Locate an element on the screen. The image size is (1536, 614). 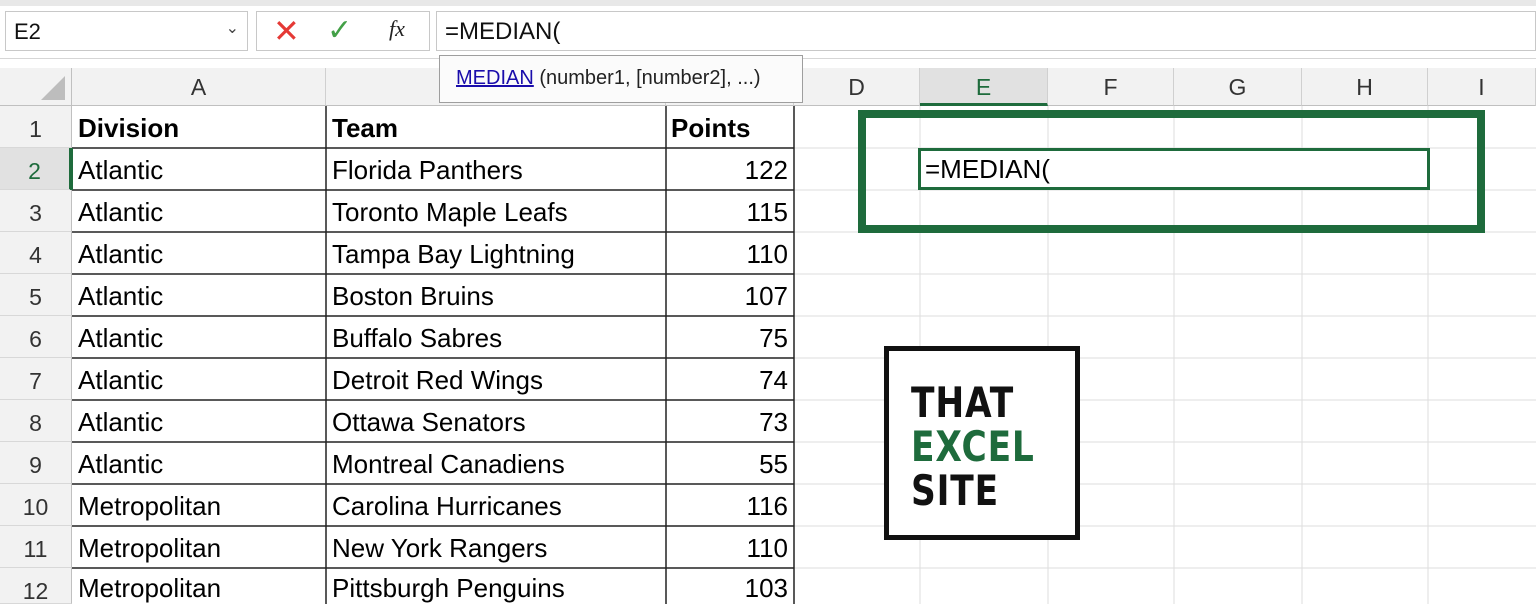
row-header-8: 8 is located at coordinates (36, 421).